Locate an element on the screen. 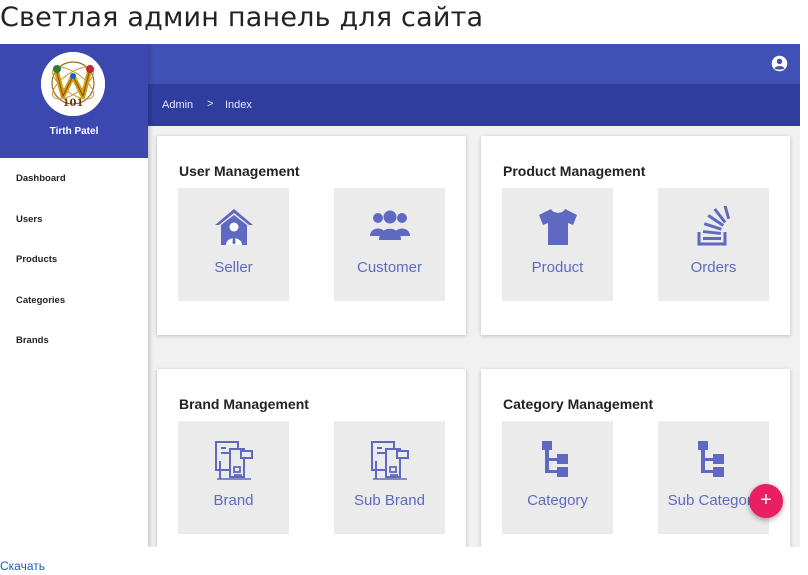 The width and height of the screenshot is (808, 575). tile-label: Product is located at coordinates (557, 267).